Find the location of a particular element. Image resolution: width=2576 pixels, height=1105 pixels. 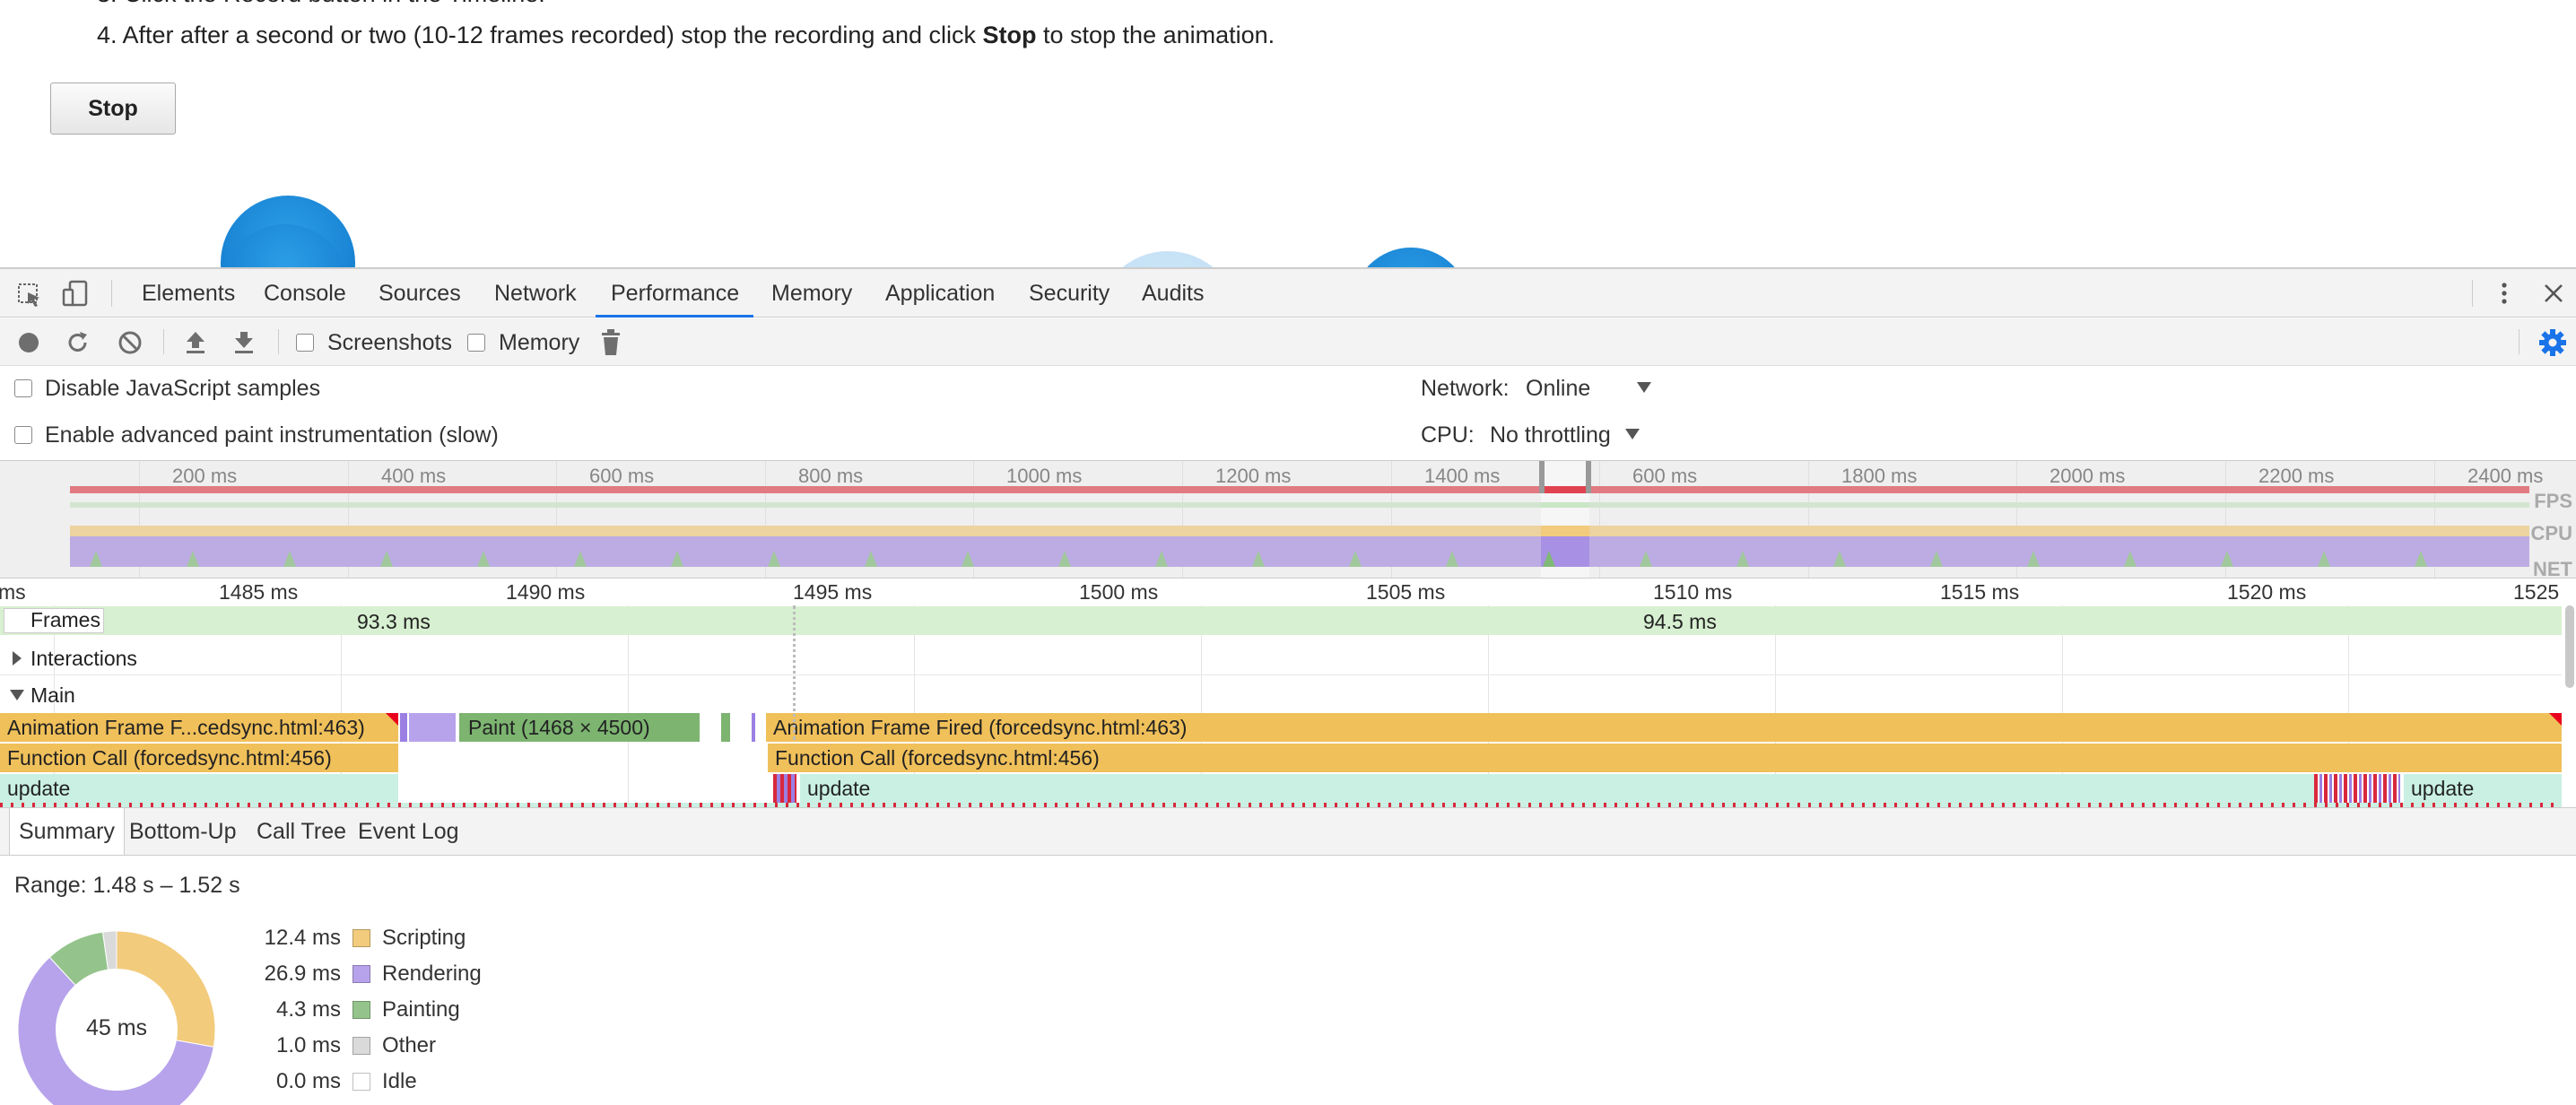

legend-name: Rendering is located at coordinates (432, 973).